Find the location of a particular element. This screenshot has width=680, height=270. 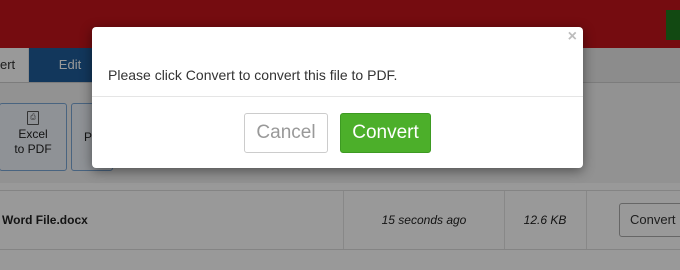

convert-button: Convert is located at coordinates (385, 133).